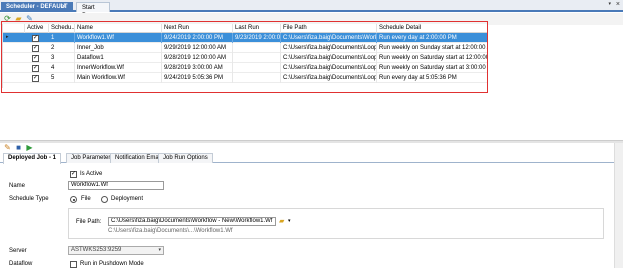 The image size is (623, 268). I want to click on browse-dropdown-icon: ▾, so click(289, 221).